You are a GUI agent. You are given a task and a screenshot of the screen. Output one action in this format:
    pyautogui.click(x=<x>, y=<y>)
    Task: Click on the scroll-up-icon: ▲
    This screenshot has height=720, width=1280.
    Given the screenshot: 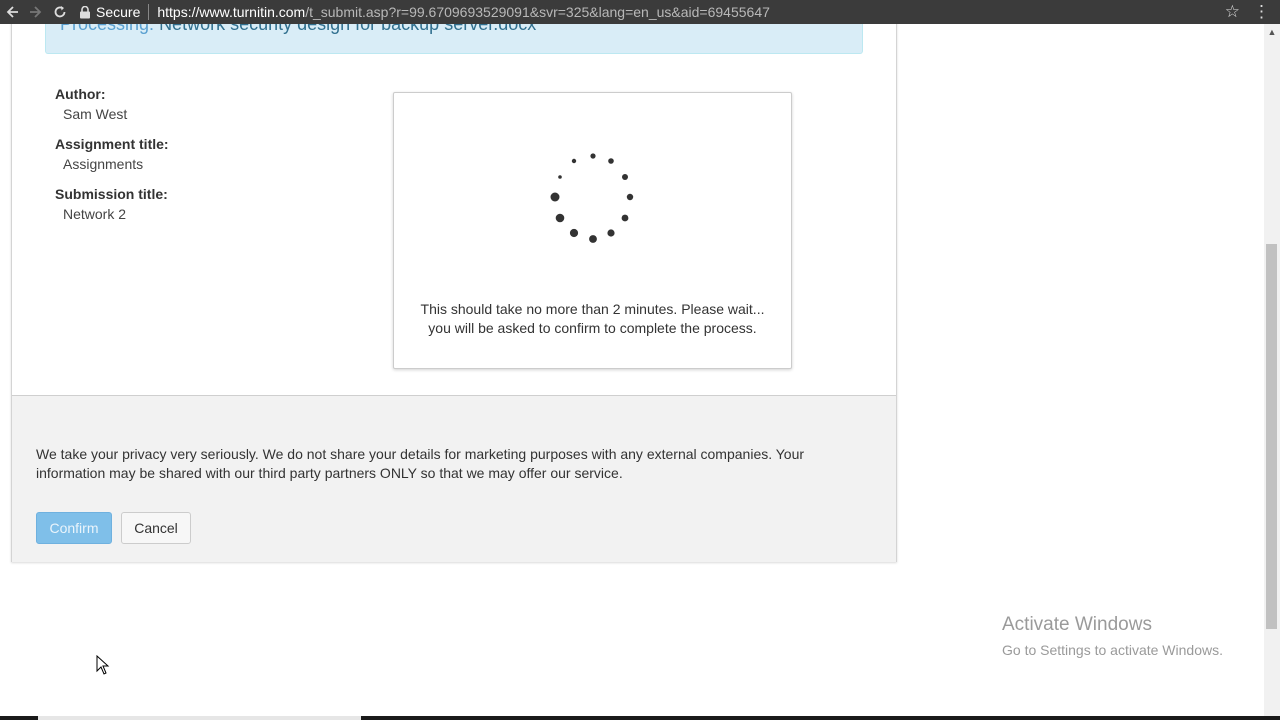 What is the action you would take?
    pyautogui.click(x=1272, y=32)
    